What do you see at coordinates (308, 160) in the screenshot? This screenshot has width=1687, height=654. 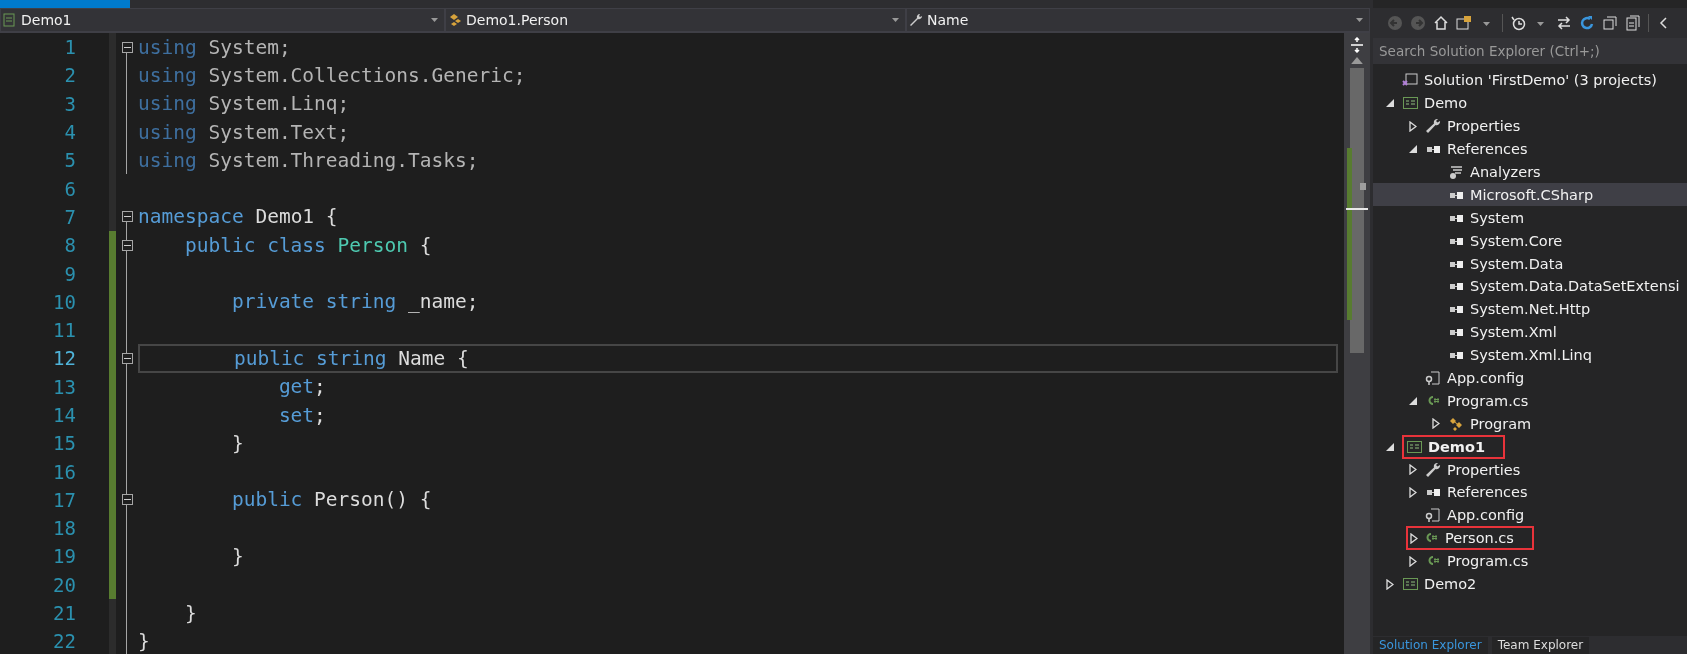 I see `code-line: using System.Threading.Tasks;` at bounding box center [308, 160].